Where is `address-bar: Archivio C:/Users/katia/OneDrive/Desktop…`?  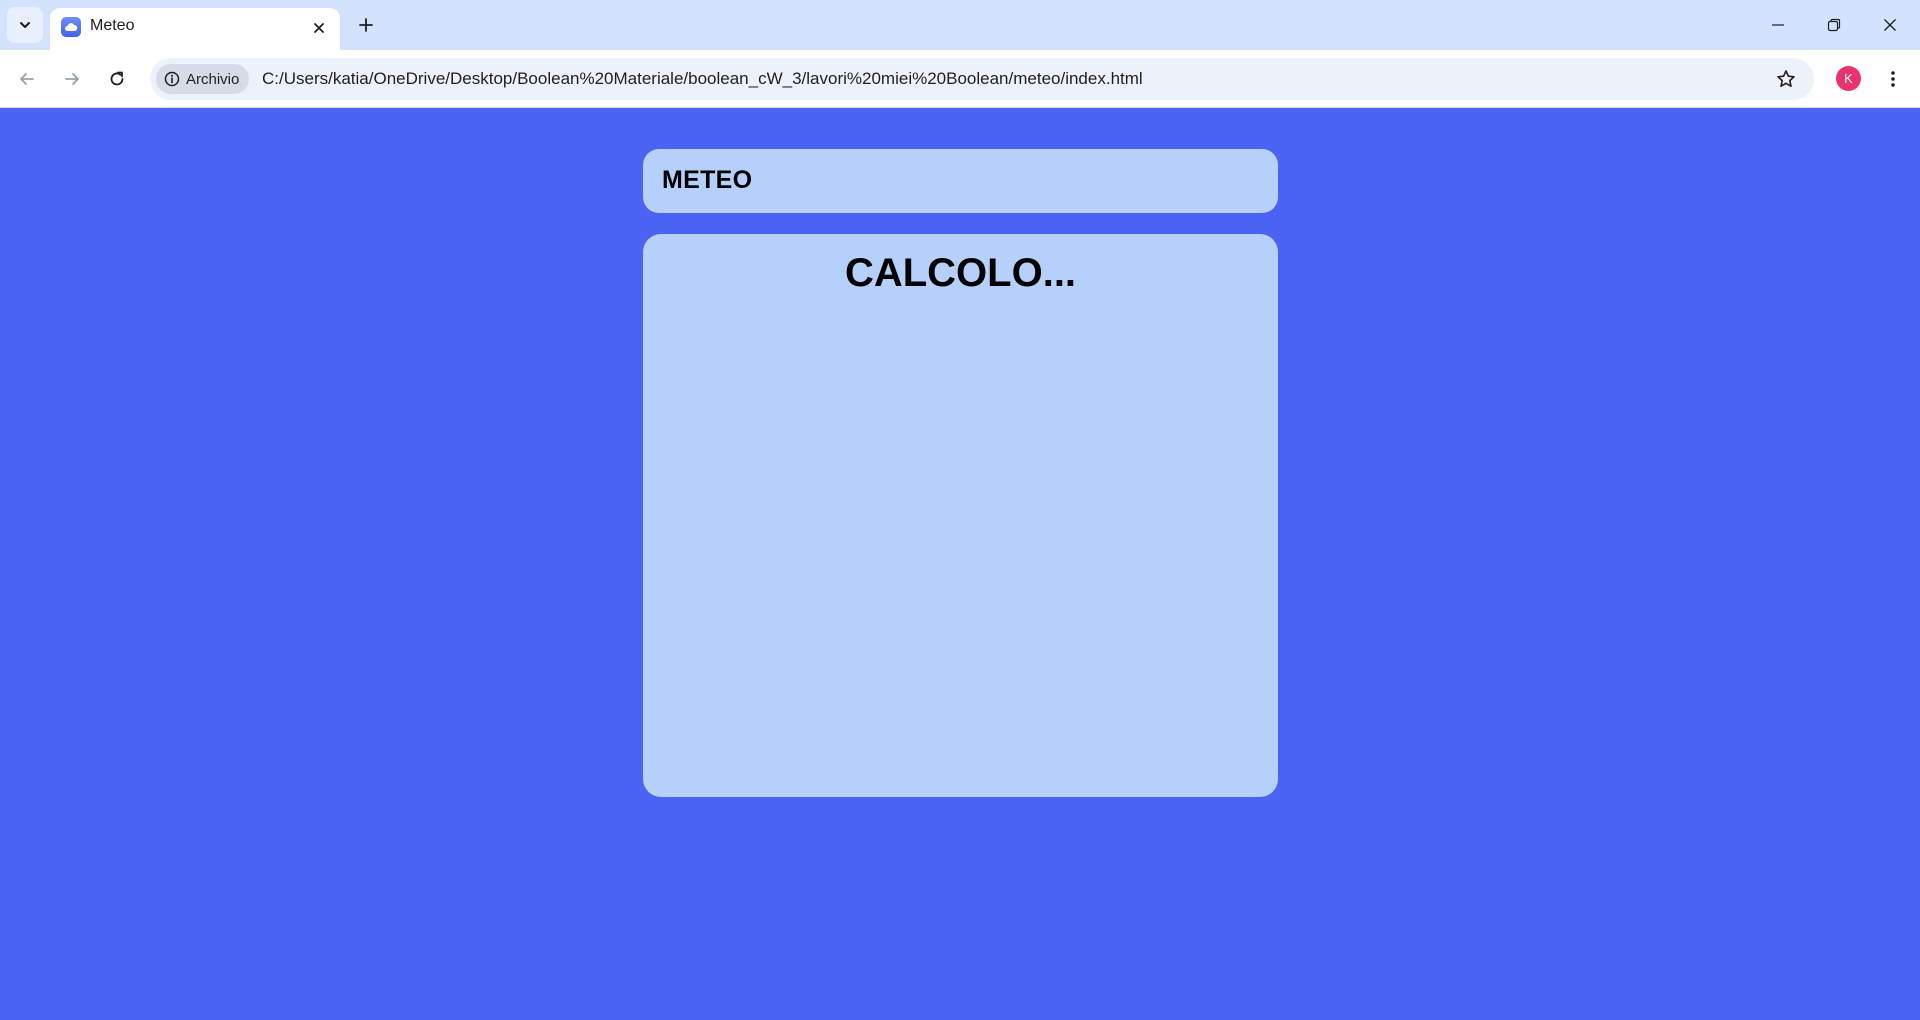
address-bar: Archivio C:/Users/katia/OneDrive/Desktop… is located at coordinates (982, 79).